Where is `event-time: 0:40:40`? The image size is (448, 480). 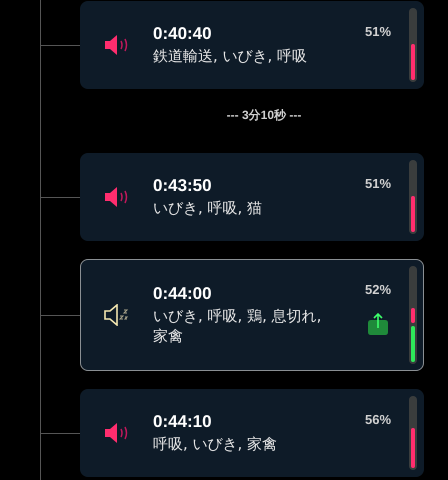
event-time: 0:40:40 is located at coordinates (183, 34).